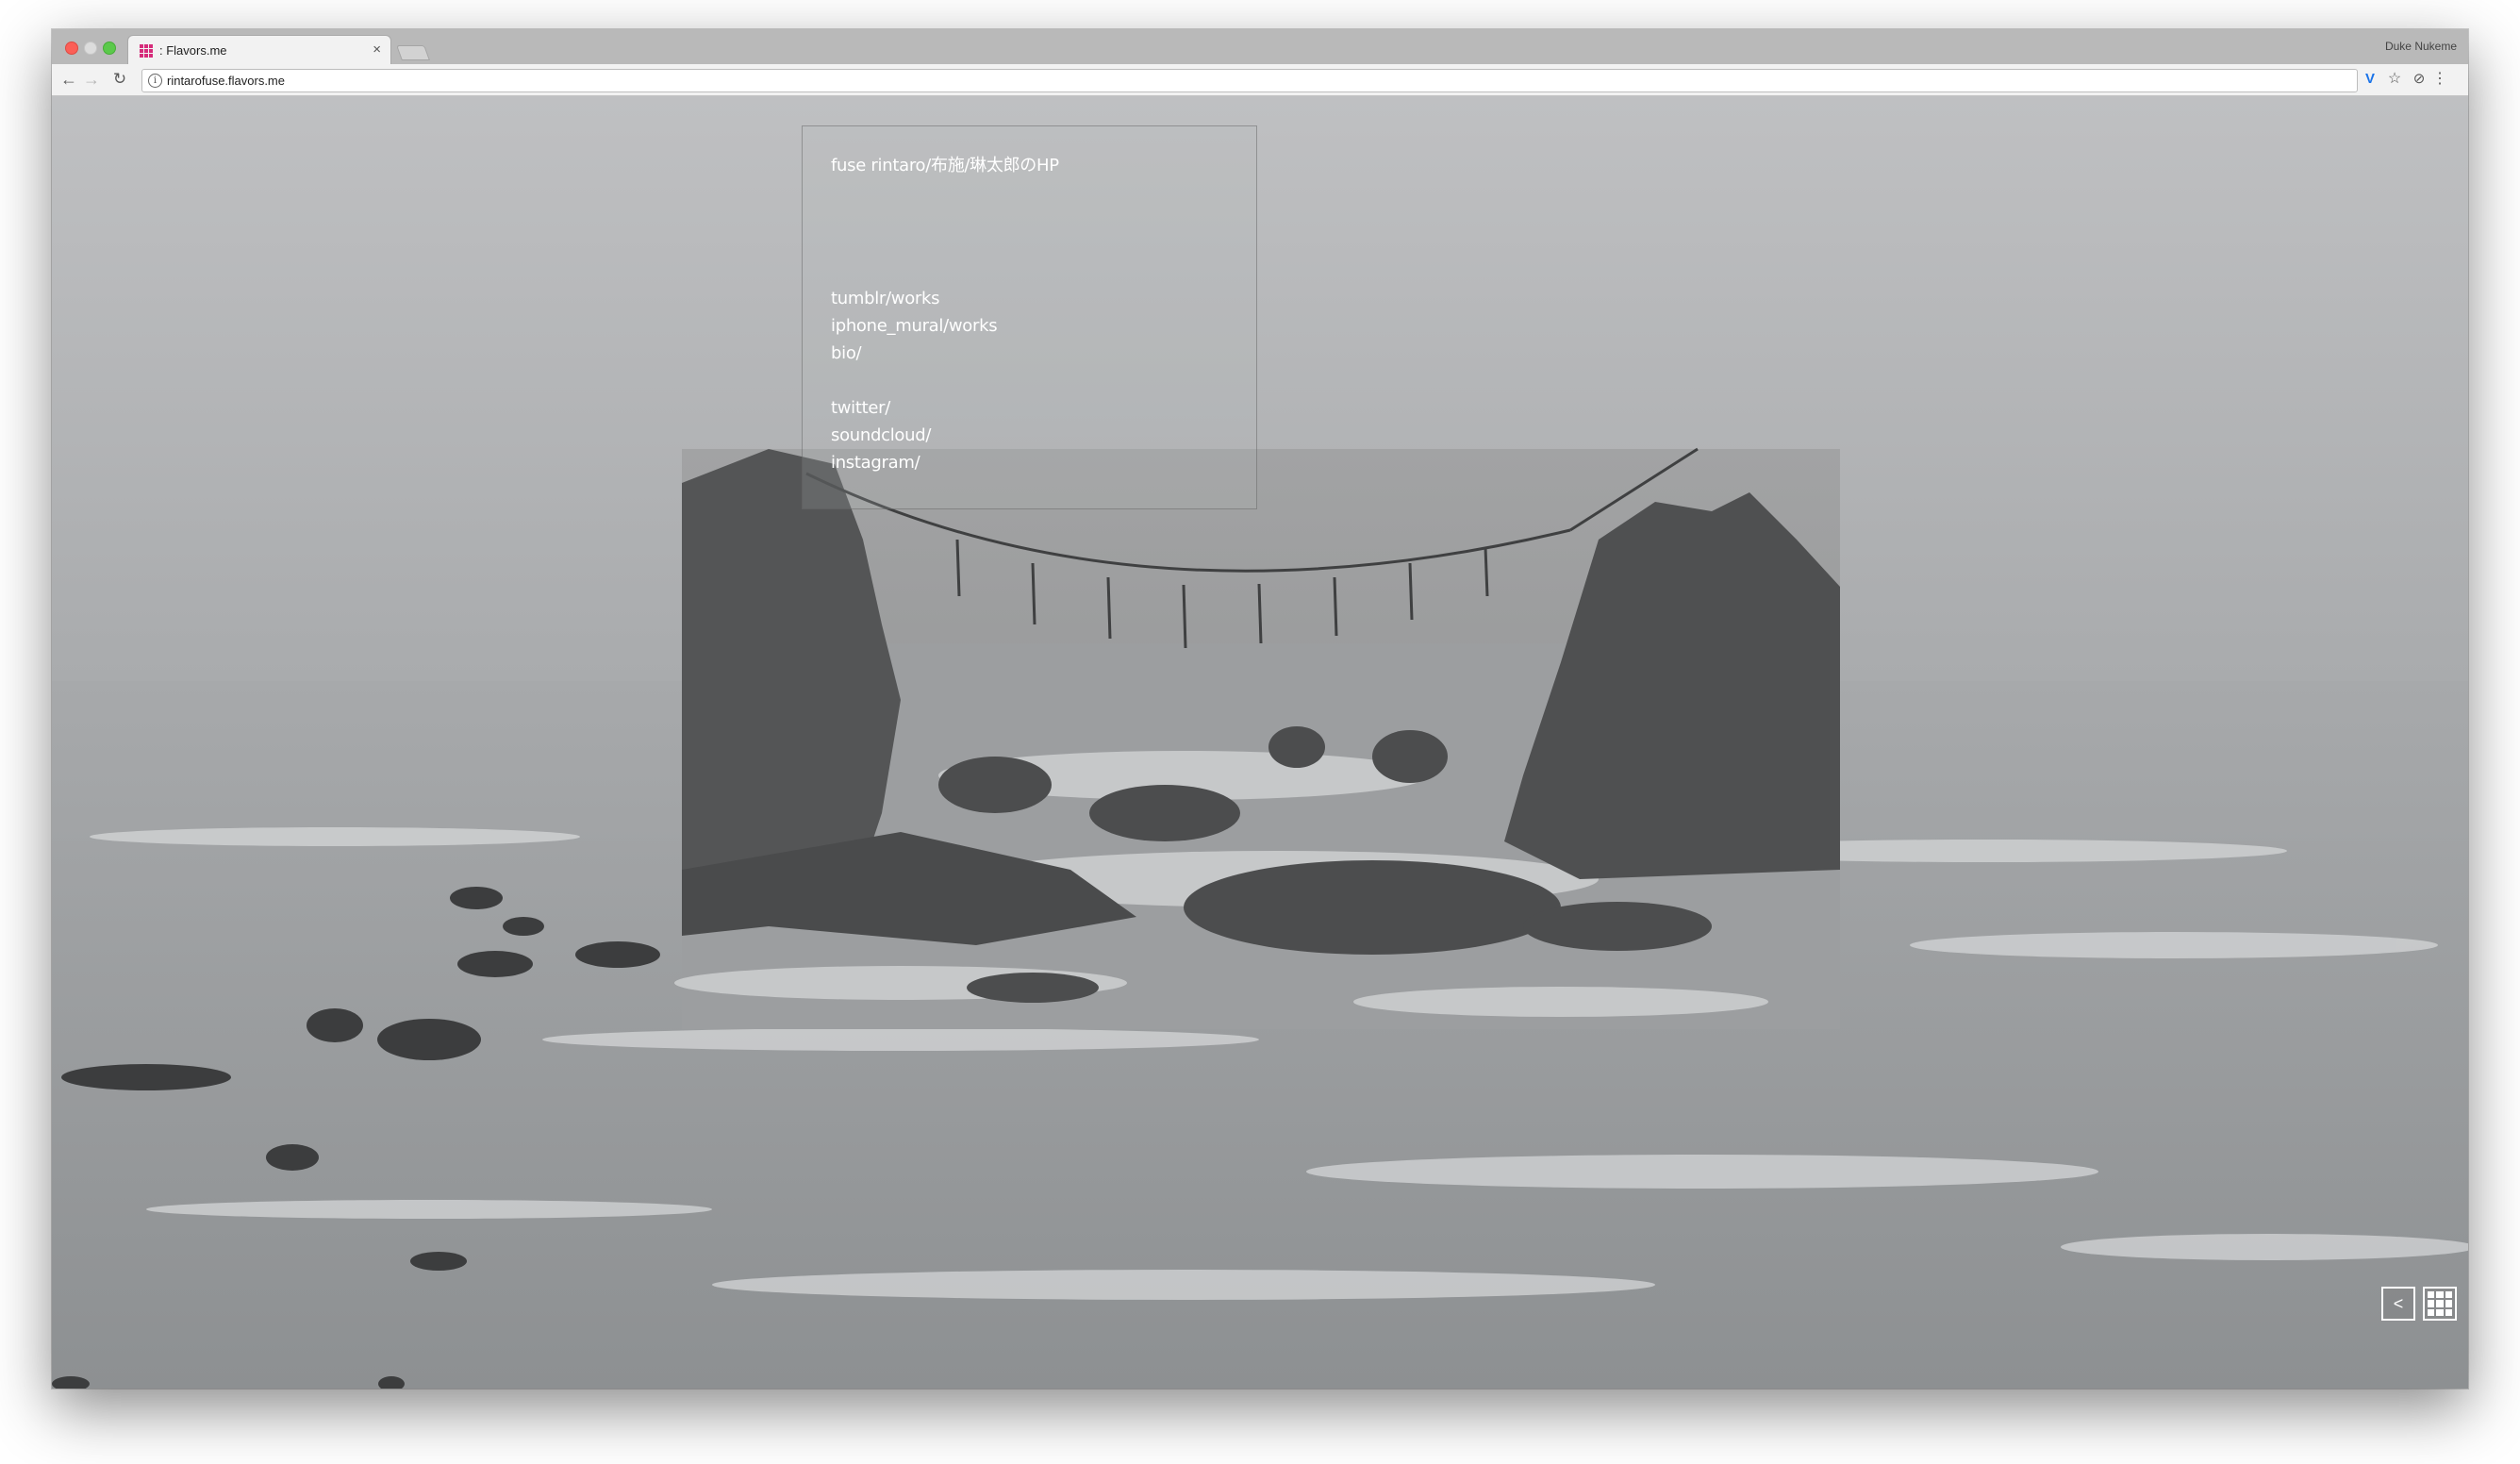  Describe the element at coordinates (915, 326) in the screenshot. I see `link-iphone-mural-works: iphone_mural/works` at that location.